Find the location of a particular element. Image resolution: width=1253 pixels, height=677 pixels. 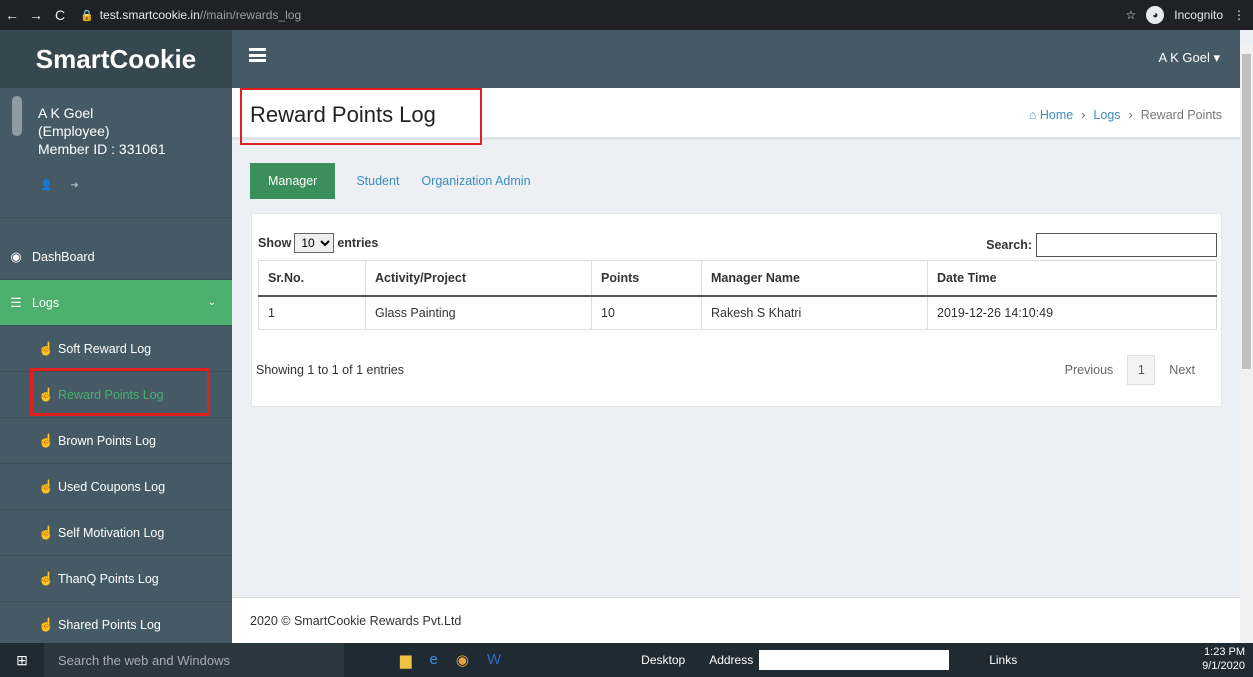

tab-organization-admin: Organization Admin is located at coordinates (475, 181).